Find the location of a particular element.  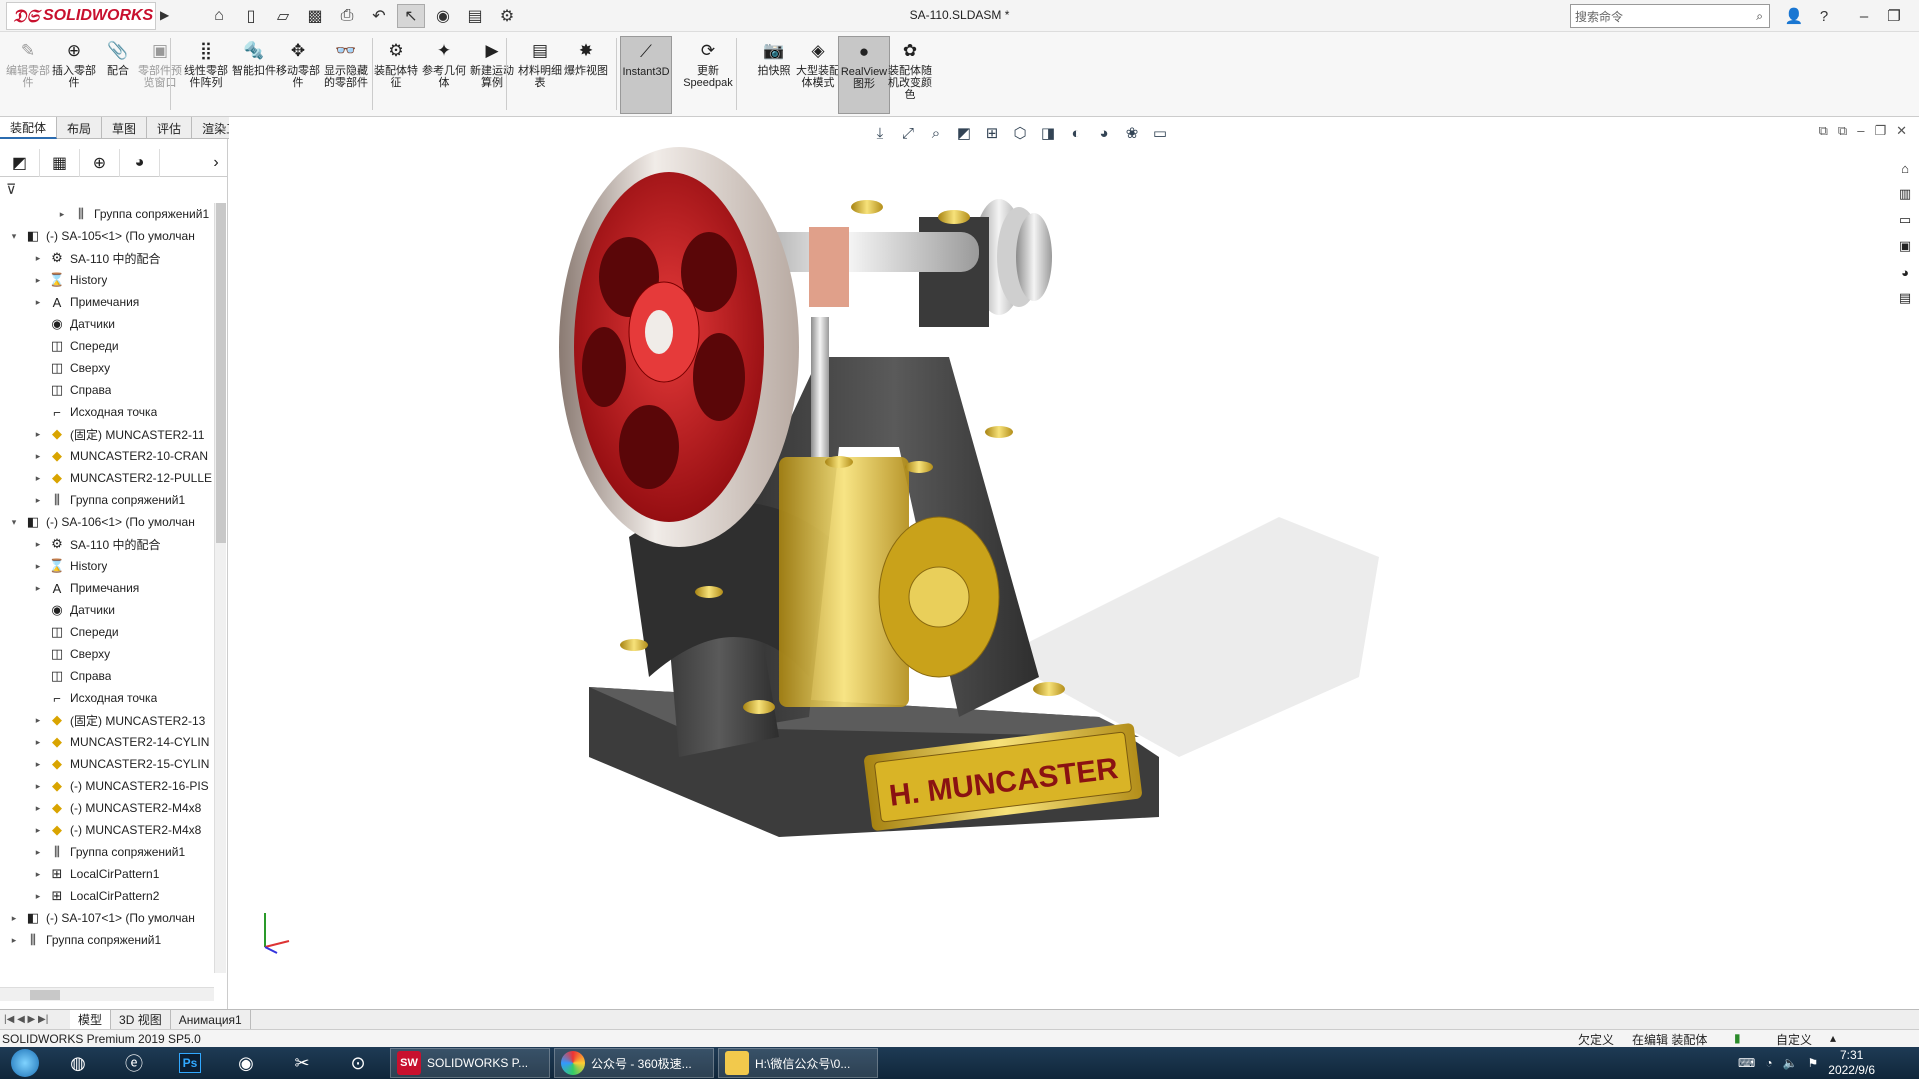

property-manager-tab-icon: ▦ is located at coordinates (60, 163).